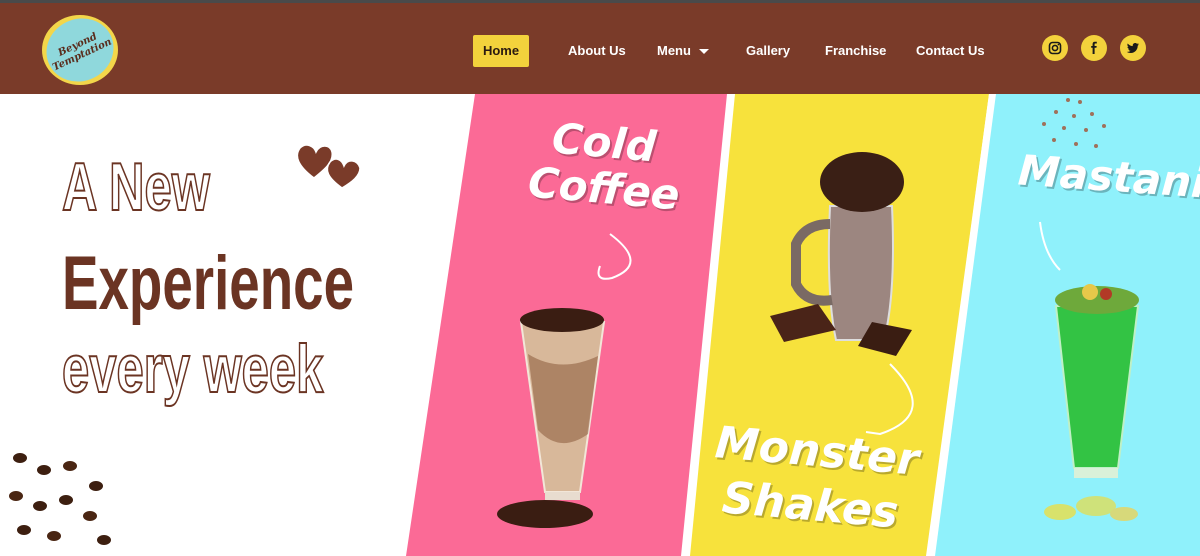  I want to click on nav-home: Home, so click(501, 51).